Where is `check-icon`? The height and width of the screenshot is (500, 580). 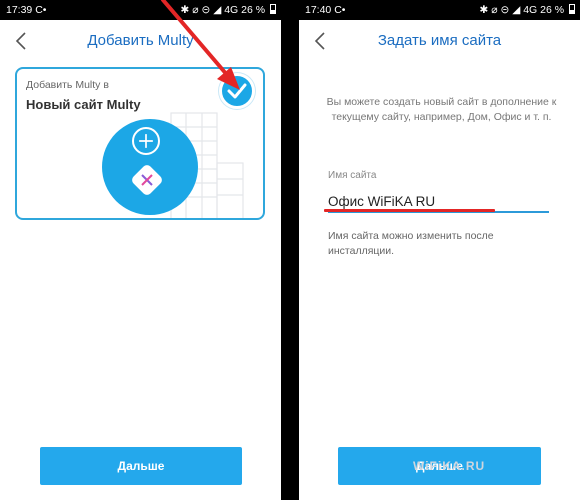
check-icon is located at coordinates (237, 91).